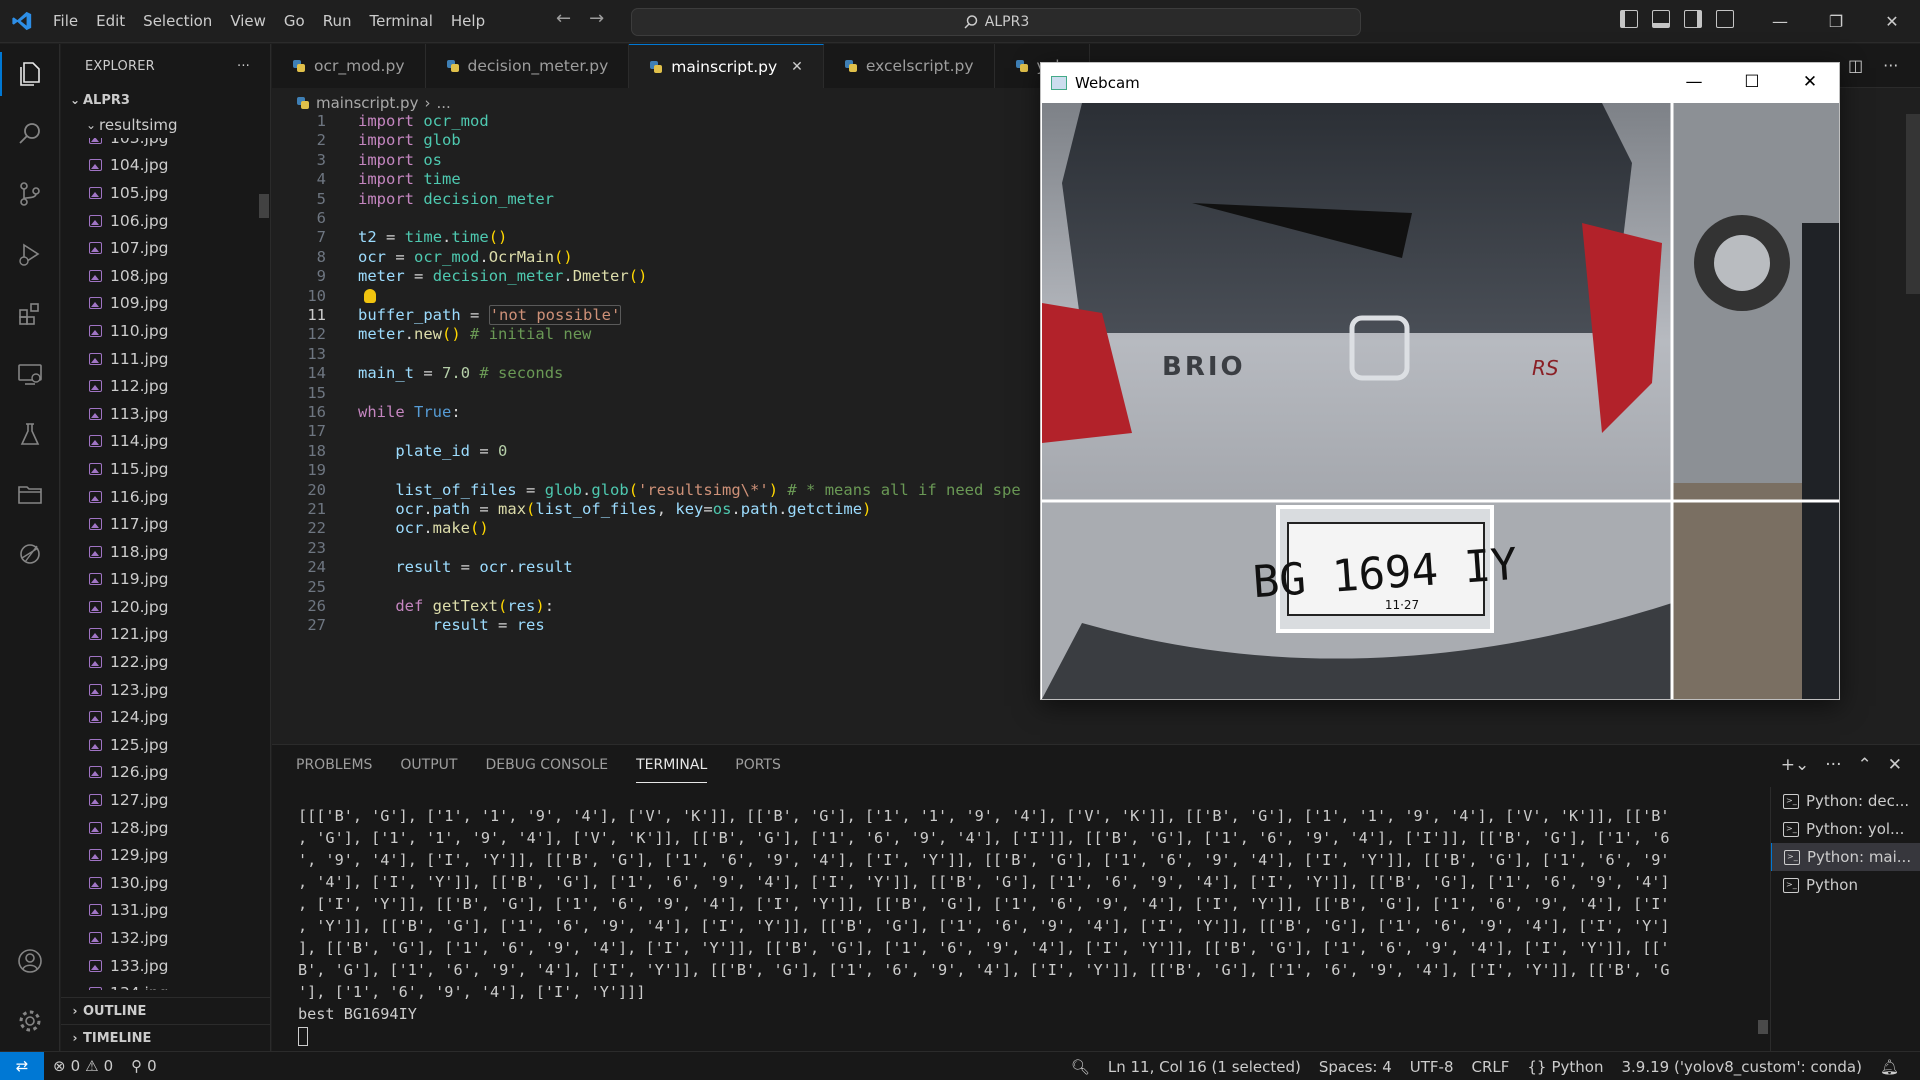  Describe the element at coordinates (1693, 19) in the screenshot. I see `toggle-secondary-sidebar-icon` at that location.